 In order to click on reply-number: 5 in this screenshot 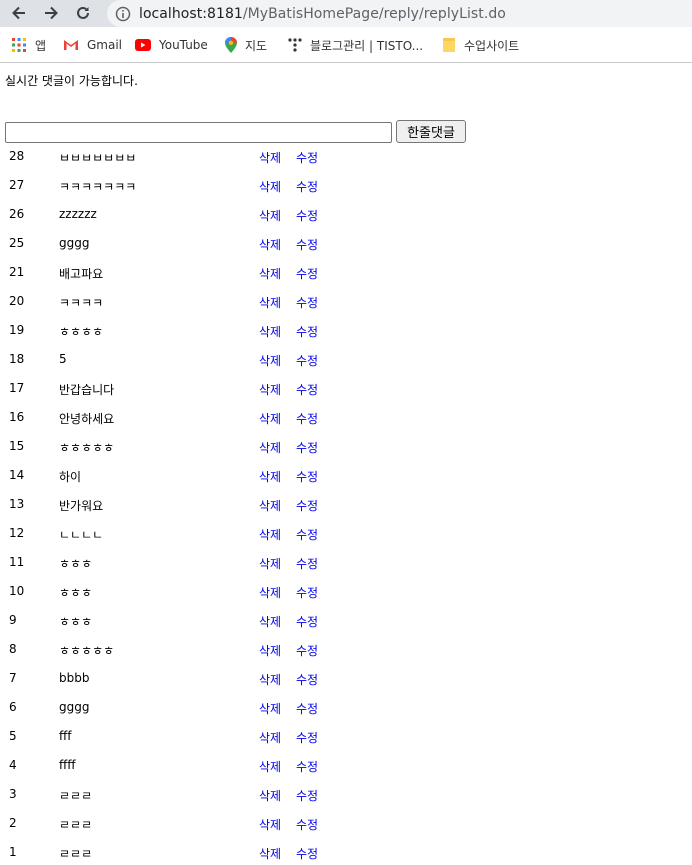, I will do `click(13, 736)`.